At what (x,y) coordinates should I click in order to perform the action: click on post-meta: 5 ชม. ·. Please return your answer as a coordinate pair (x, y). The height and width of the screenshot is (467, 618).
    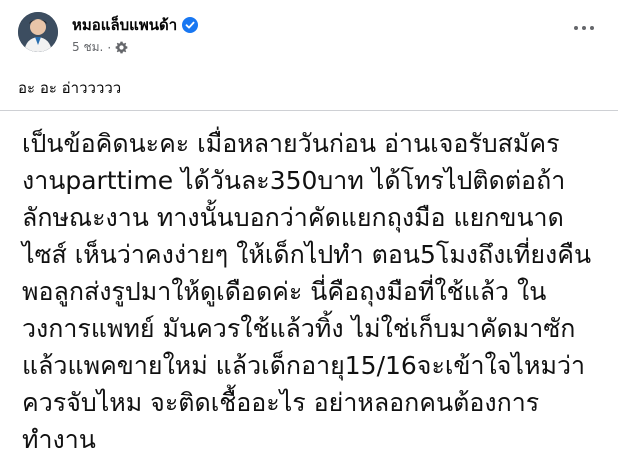
    Looking at the image, I should click on (100, 47).